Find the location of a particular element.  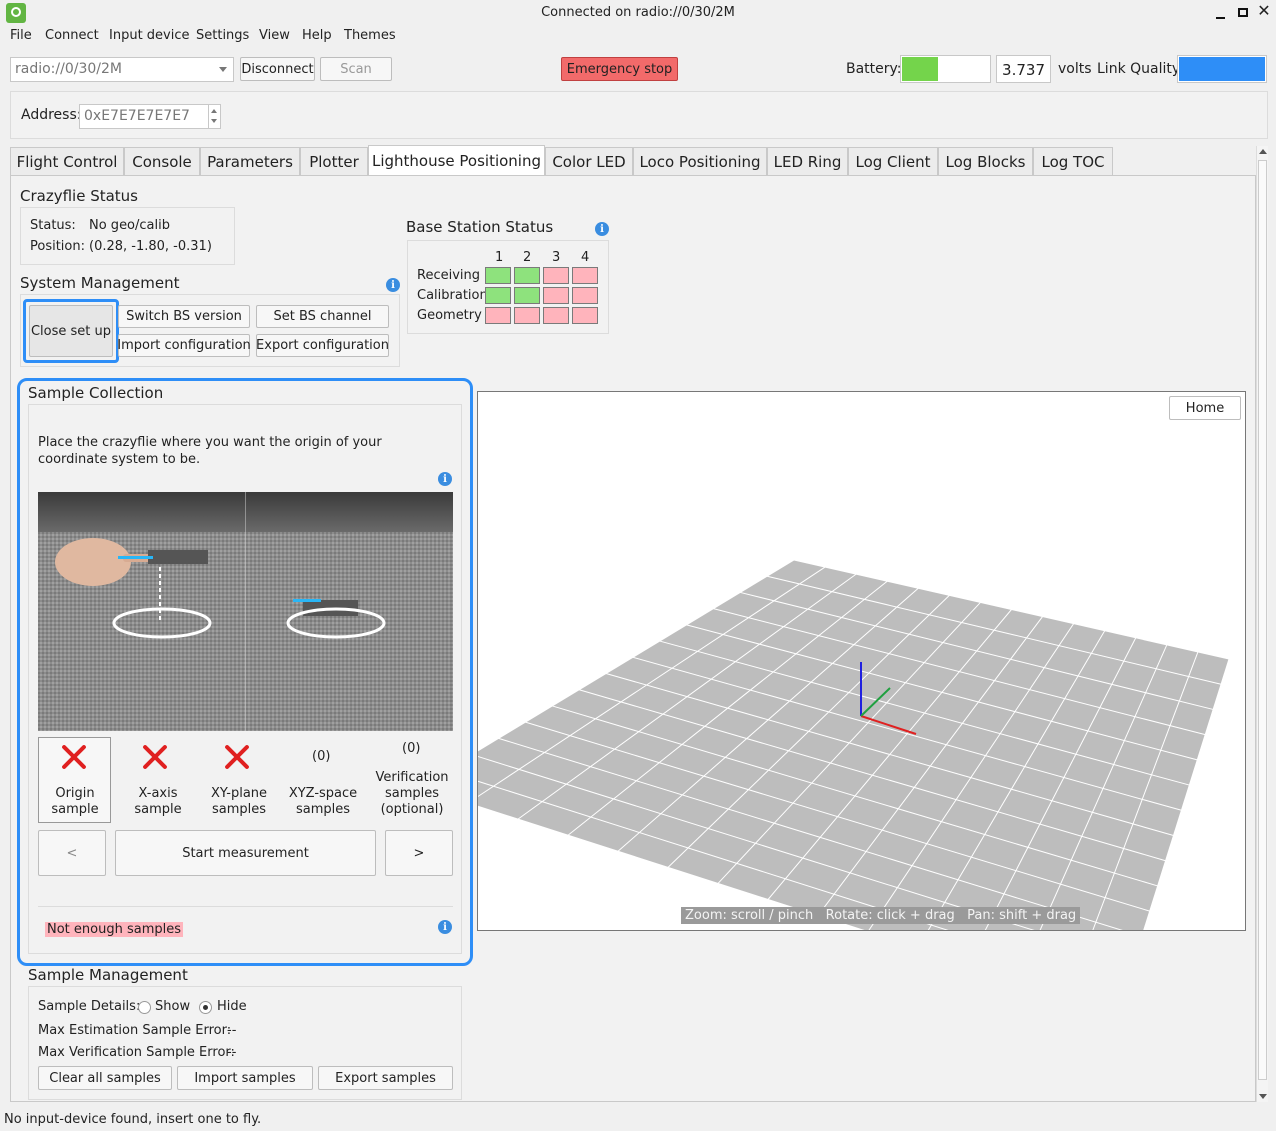

tab-log-client: Log Client is located at coordinates (893, 161).